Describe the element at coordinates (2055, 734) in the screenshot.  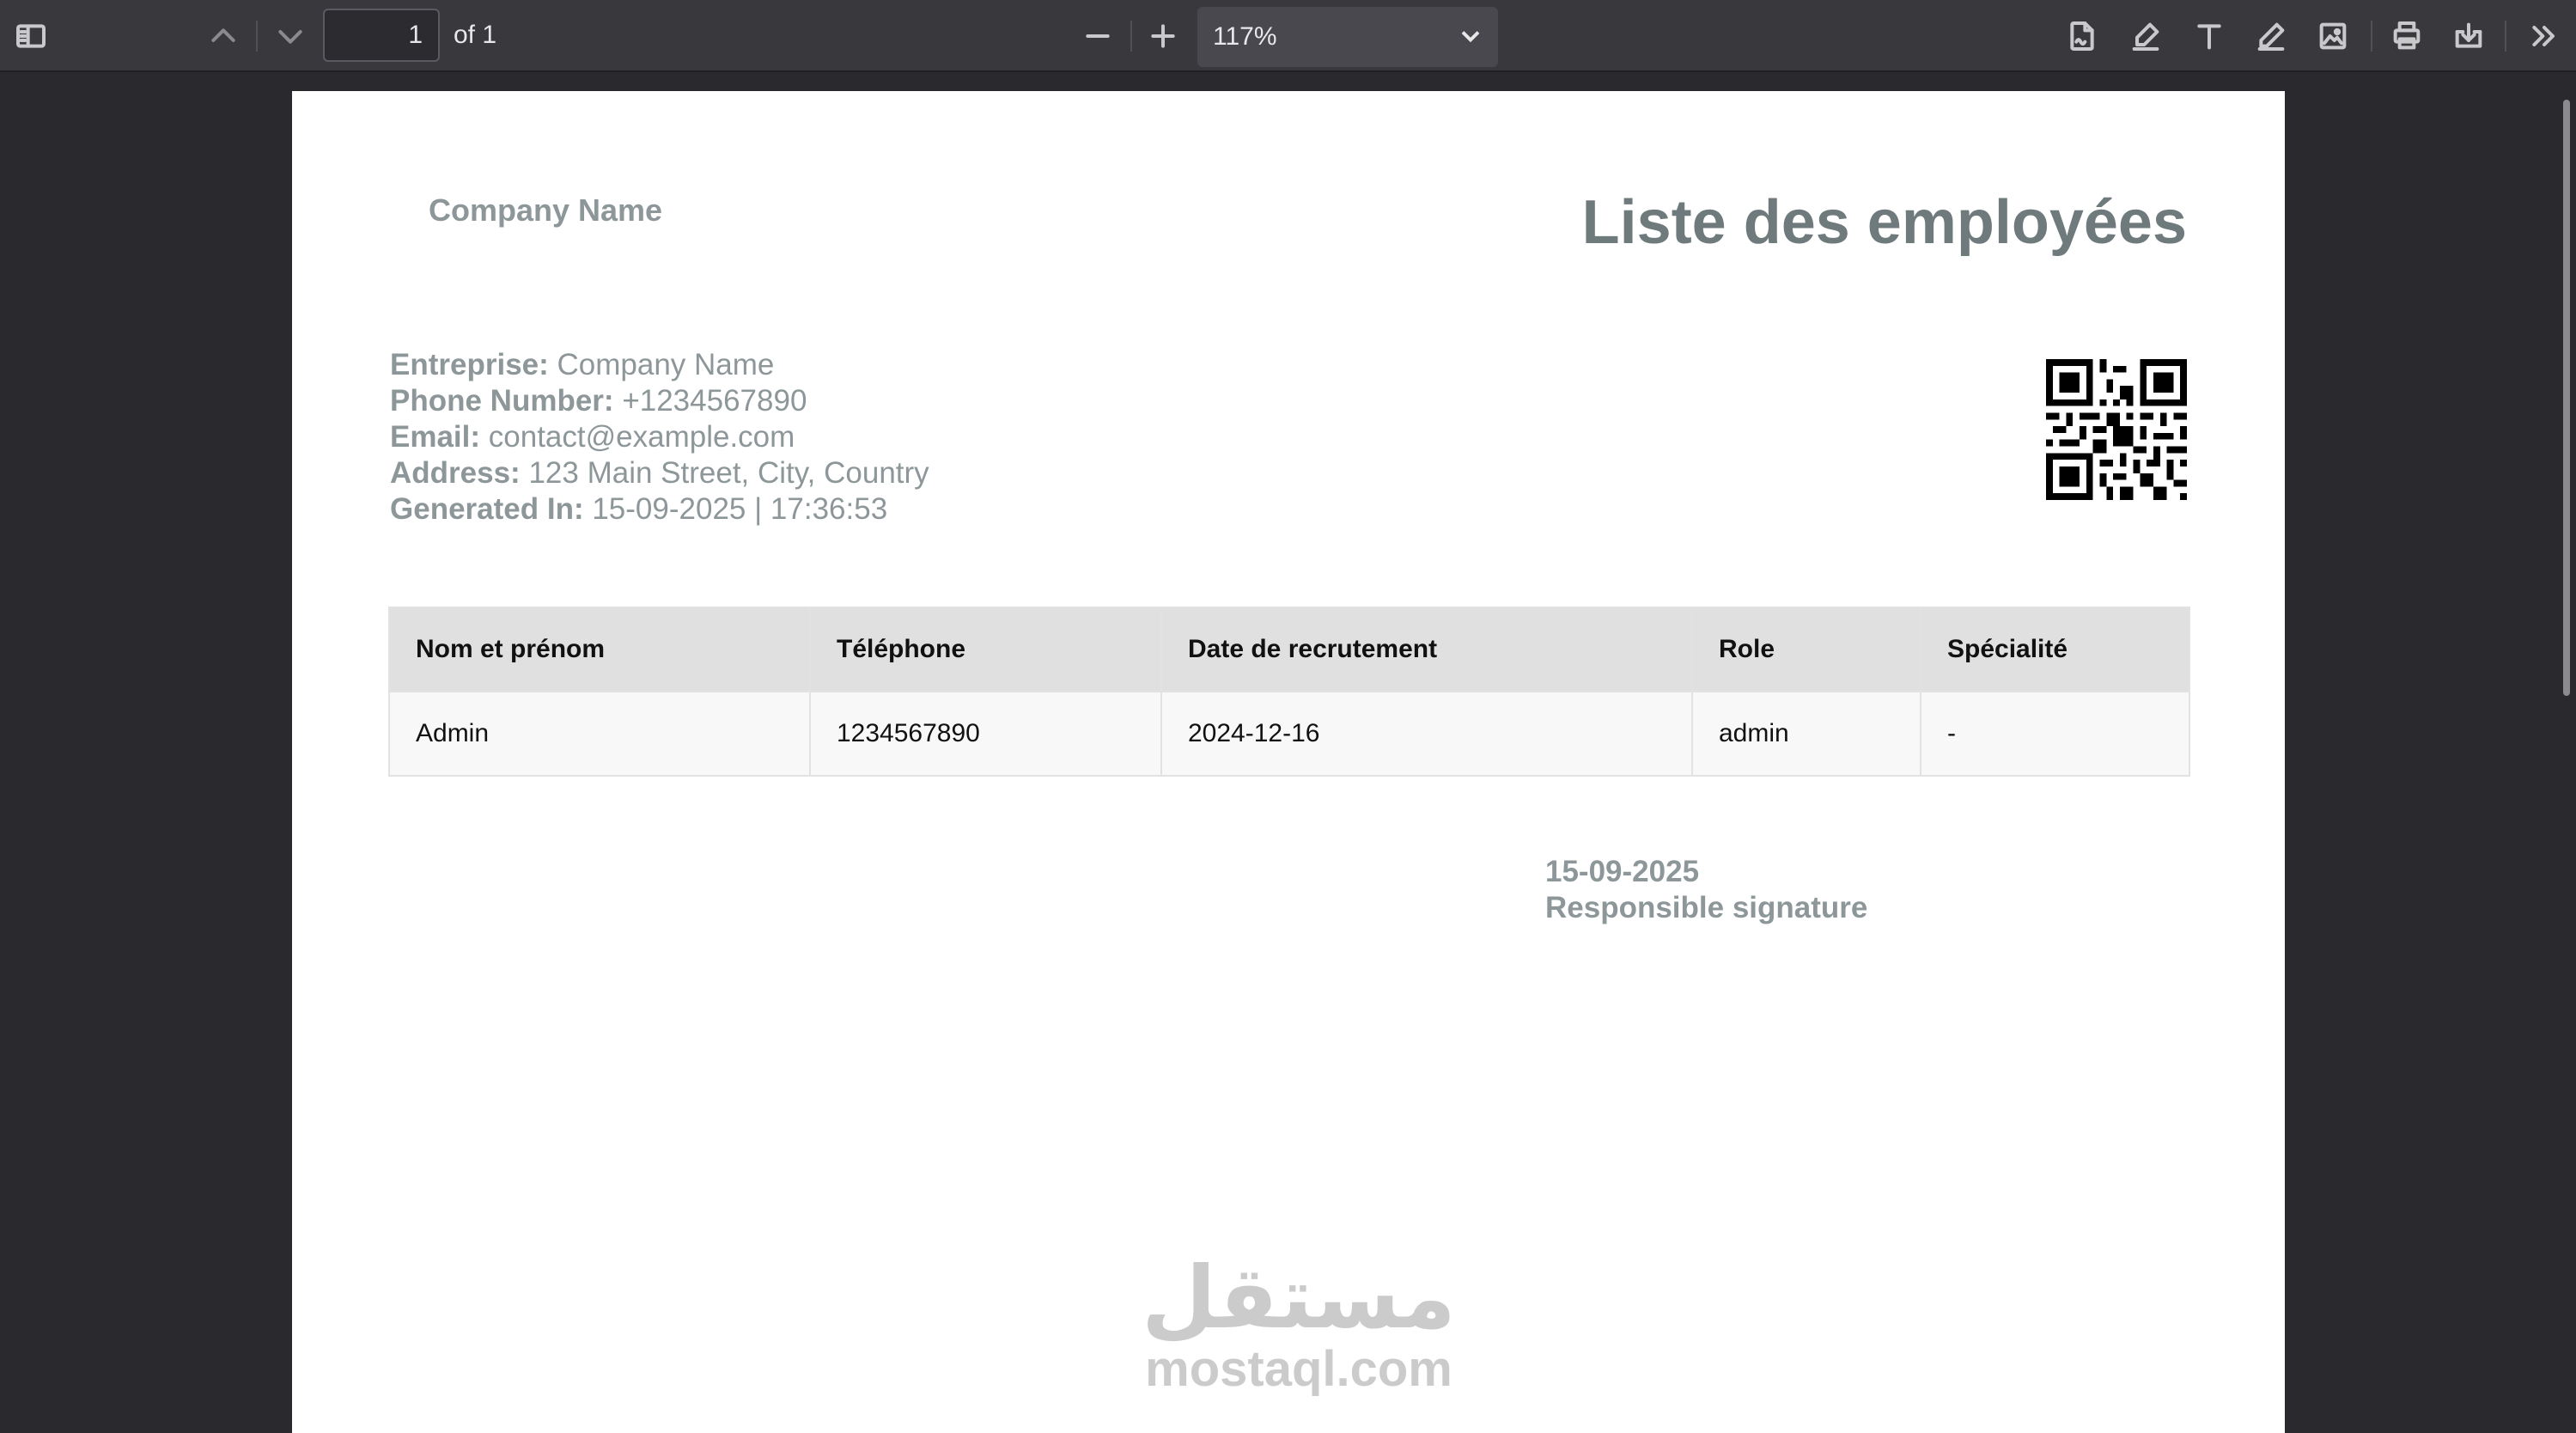
I see `table-cell: -` at that location.